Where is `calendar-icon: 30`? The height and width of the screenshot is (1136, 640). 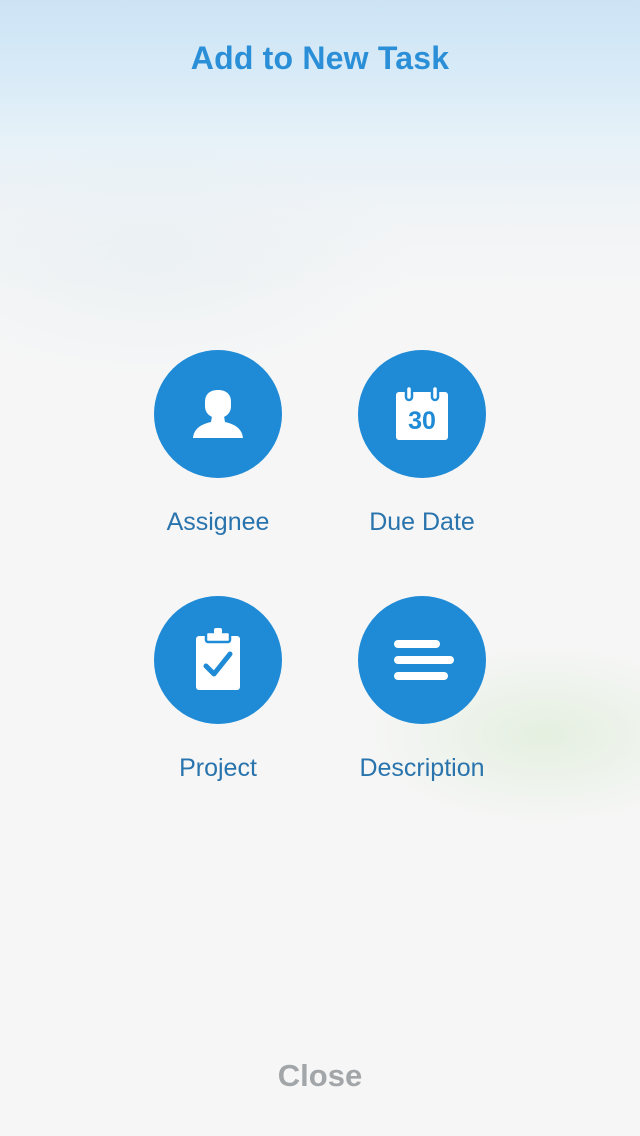 calendar-icon: 30 is located at coordinates (422, 412).